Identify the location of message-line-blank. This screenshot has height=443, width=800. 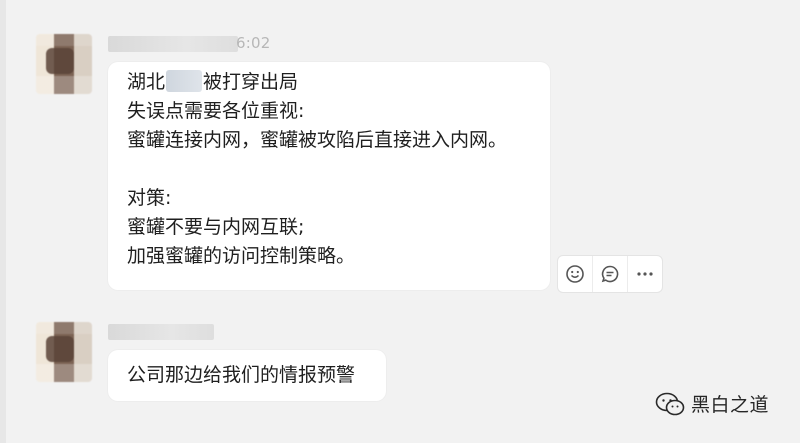
(338, 169).